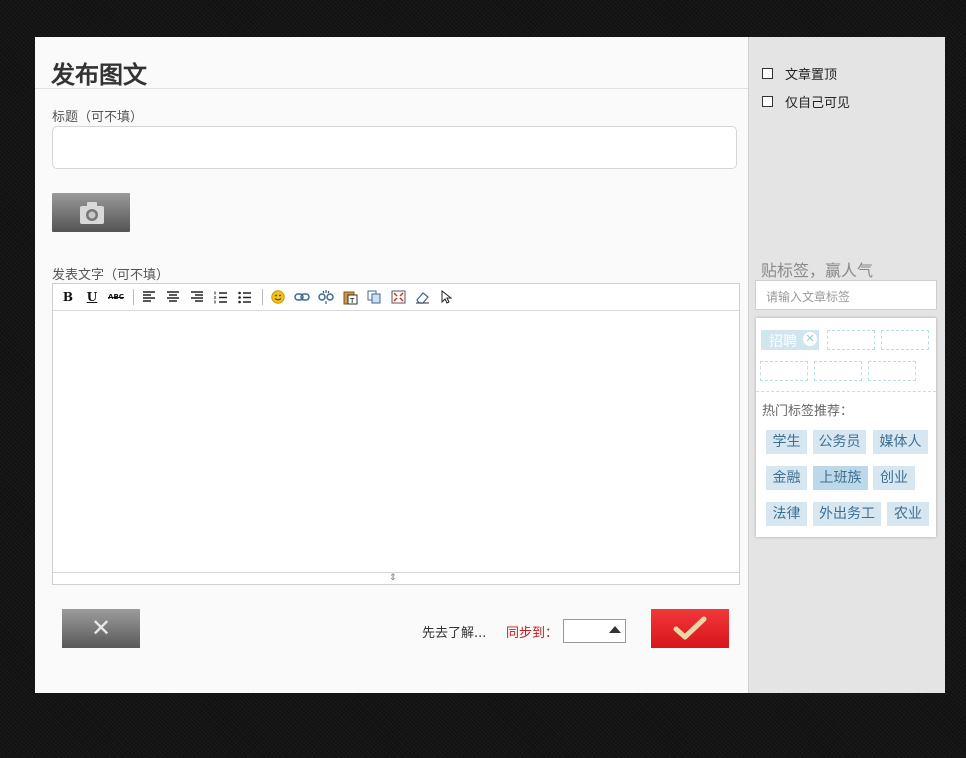  What do you see at coordinates (394, 147) in the screenshot?
I see `title-input` at bounding box center [394, 147].